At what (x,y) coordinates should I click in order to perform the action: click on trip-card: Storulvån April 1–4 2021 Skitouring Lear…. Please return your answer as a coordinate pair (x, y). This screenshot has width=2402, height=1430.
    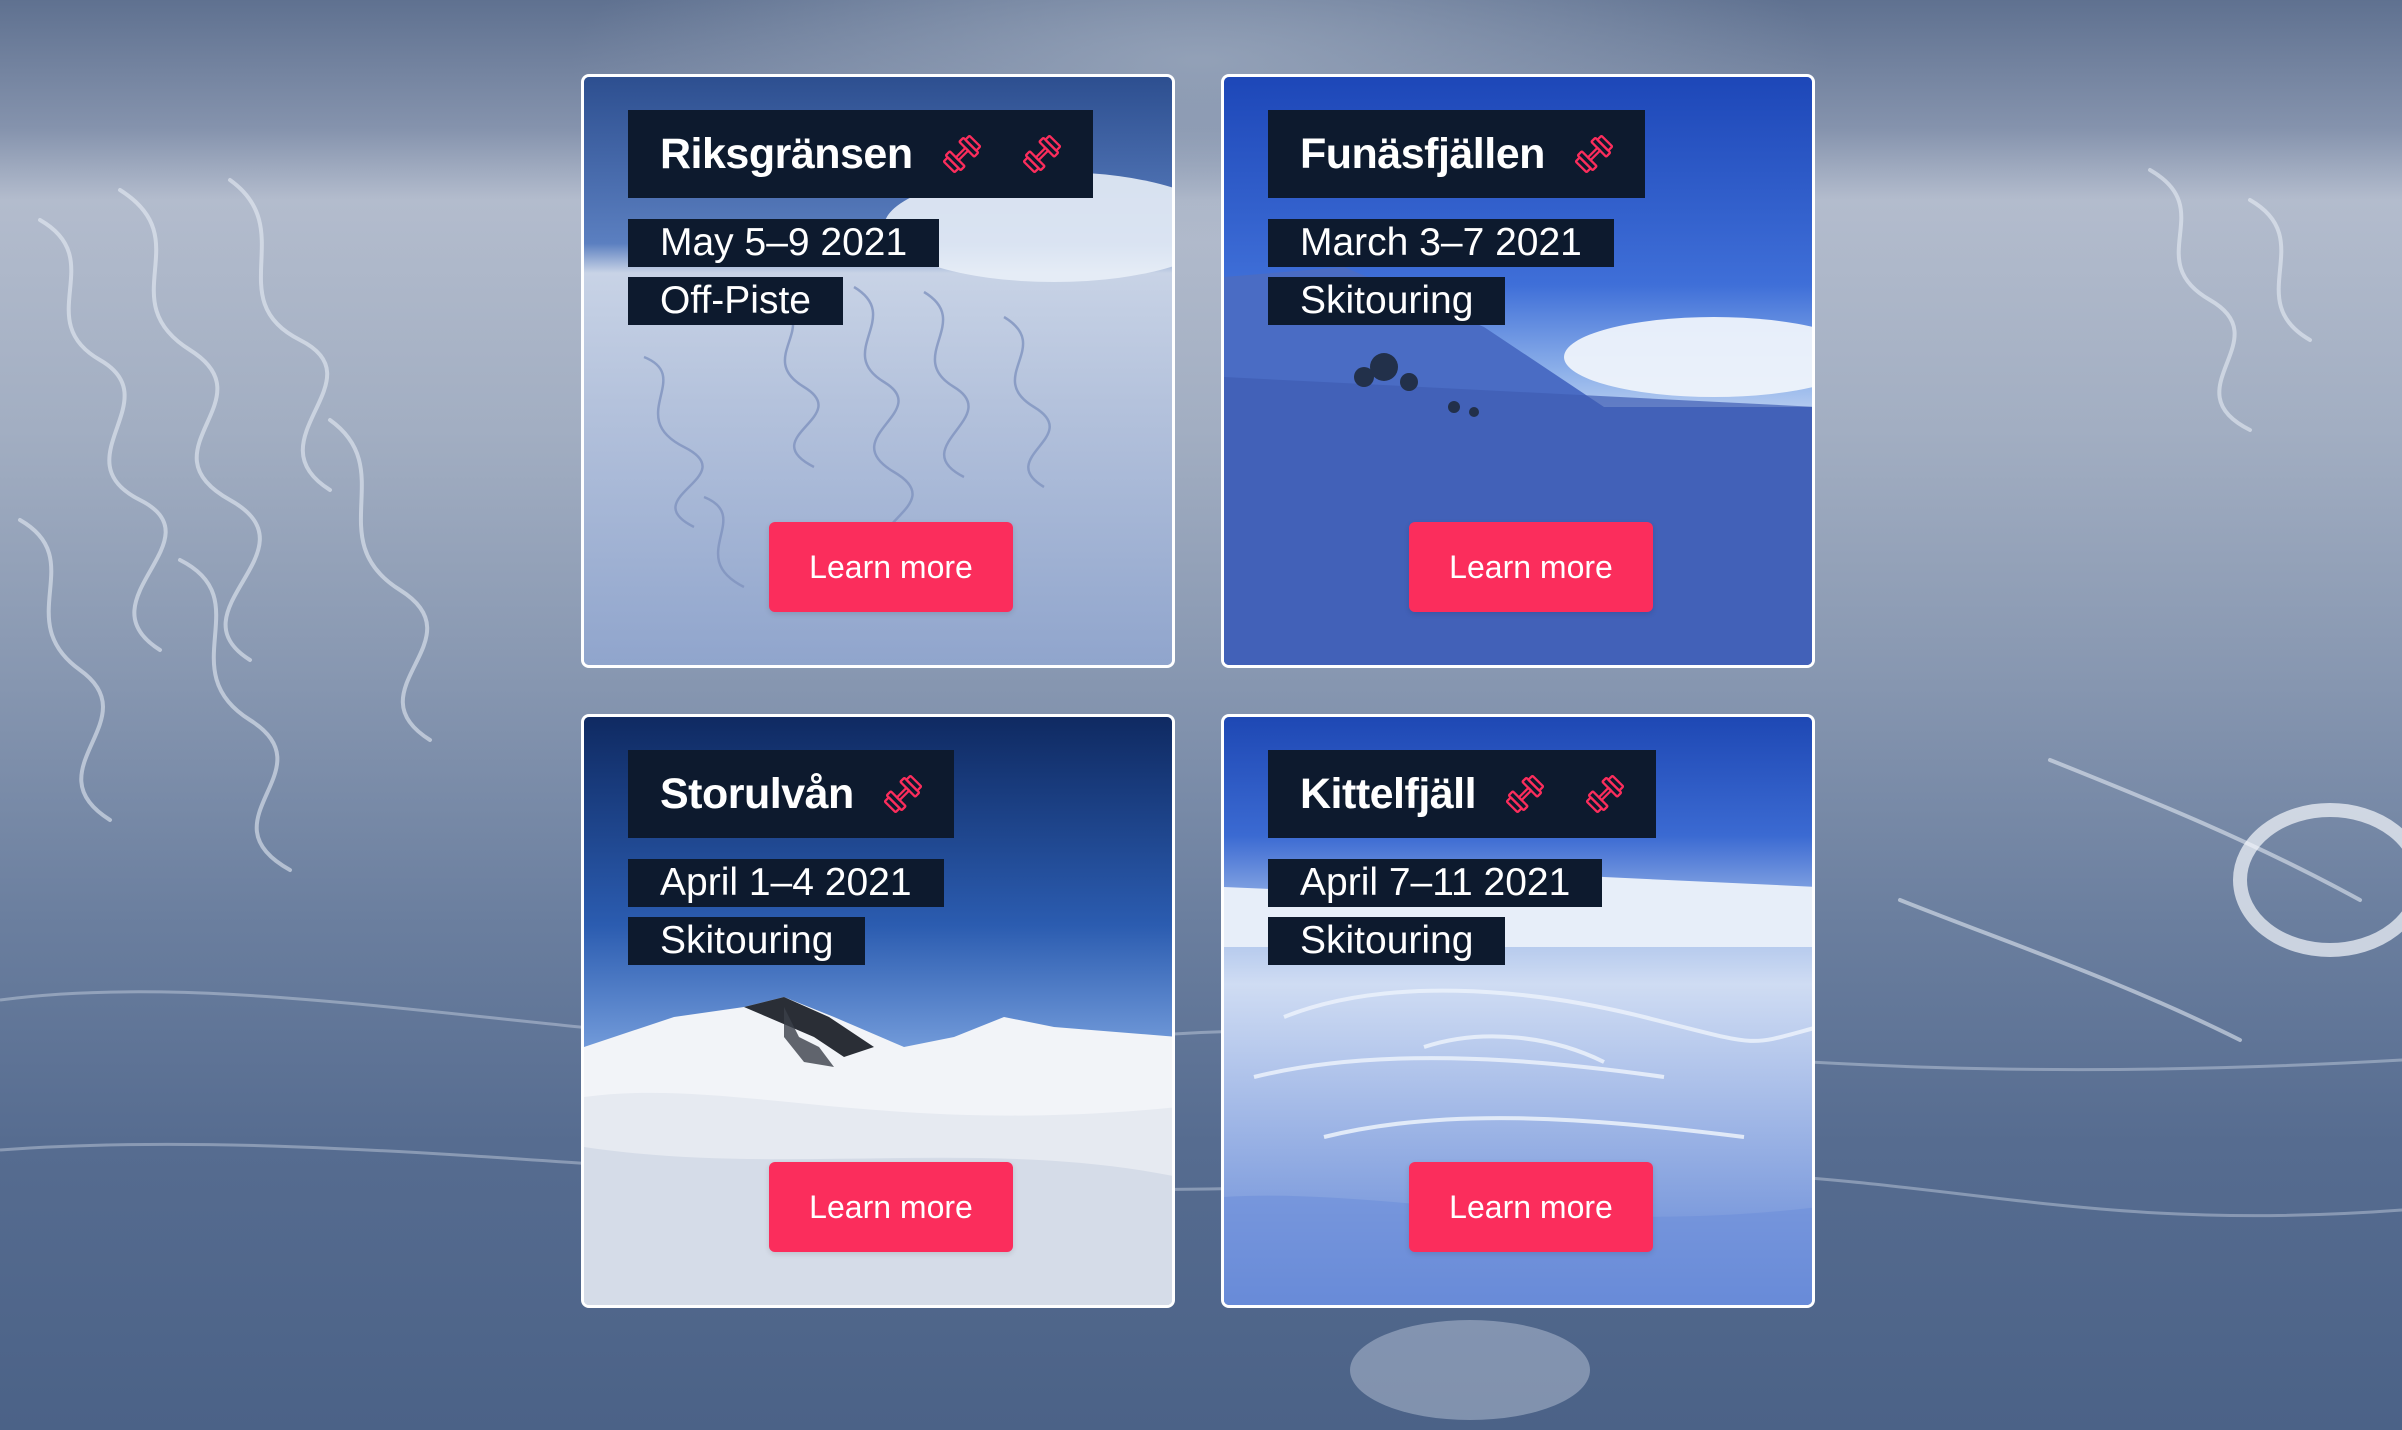
    Looking at the image, I should click on (878, 1011).